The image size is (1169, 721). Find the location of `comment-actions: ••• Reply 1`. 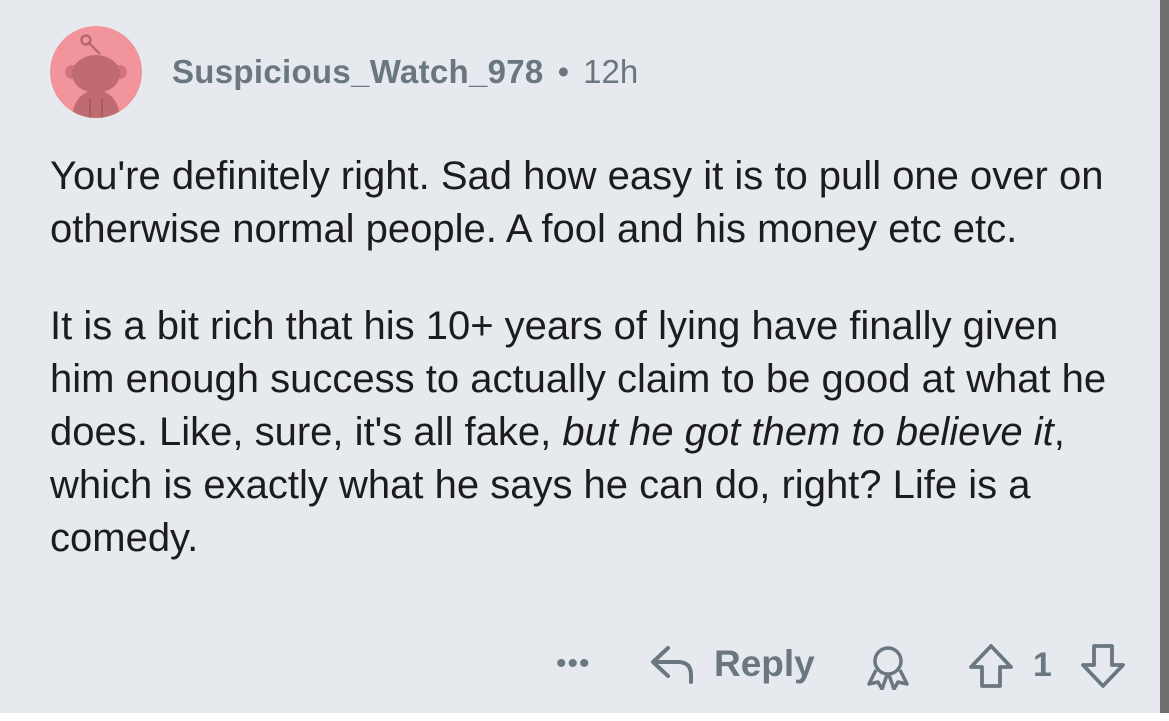

comment-actions: ••• Reply 1 is located at coordinates (584, 668).